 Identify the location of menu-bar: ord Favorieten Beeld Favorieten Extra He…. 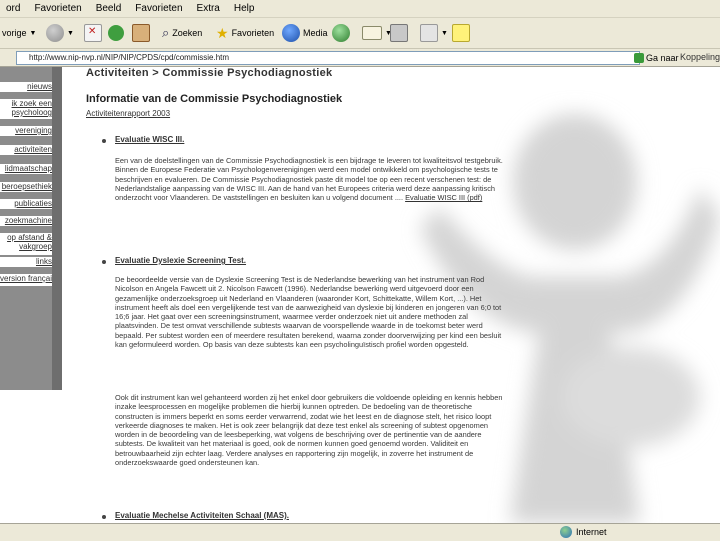
(360, 9).